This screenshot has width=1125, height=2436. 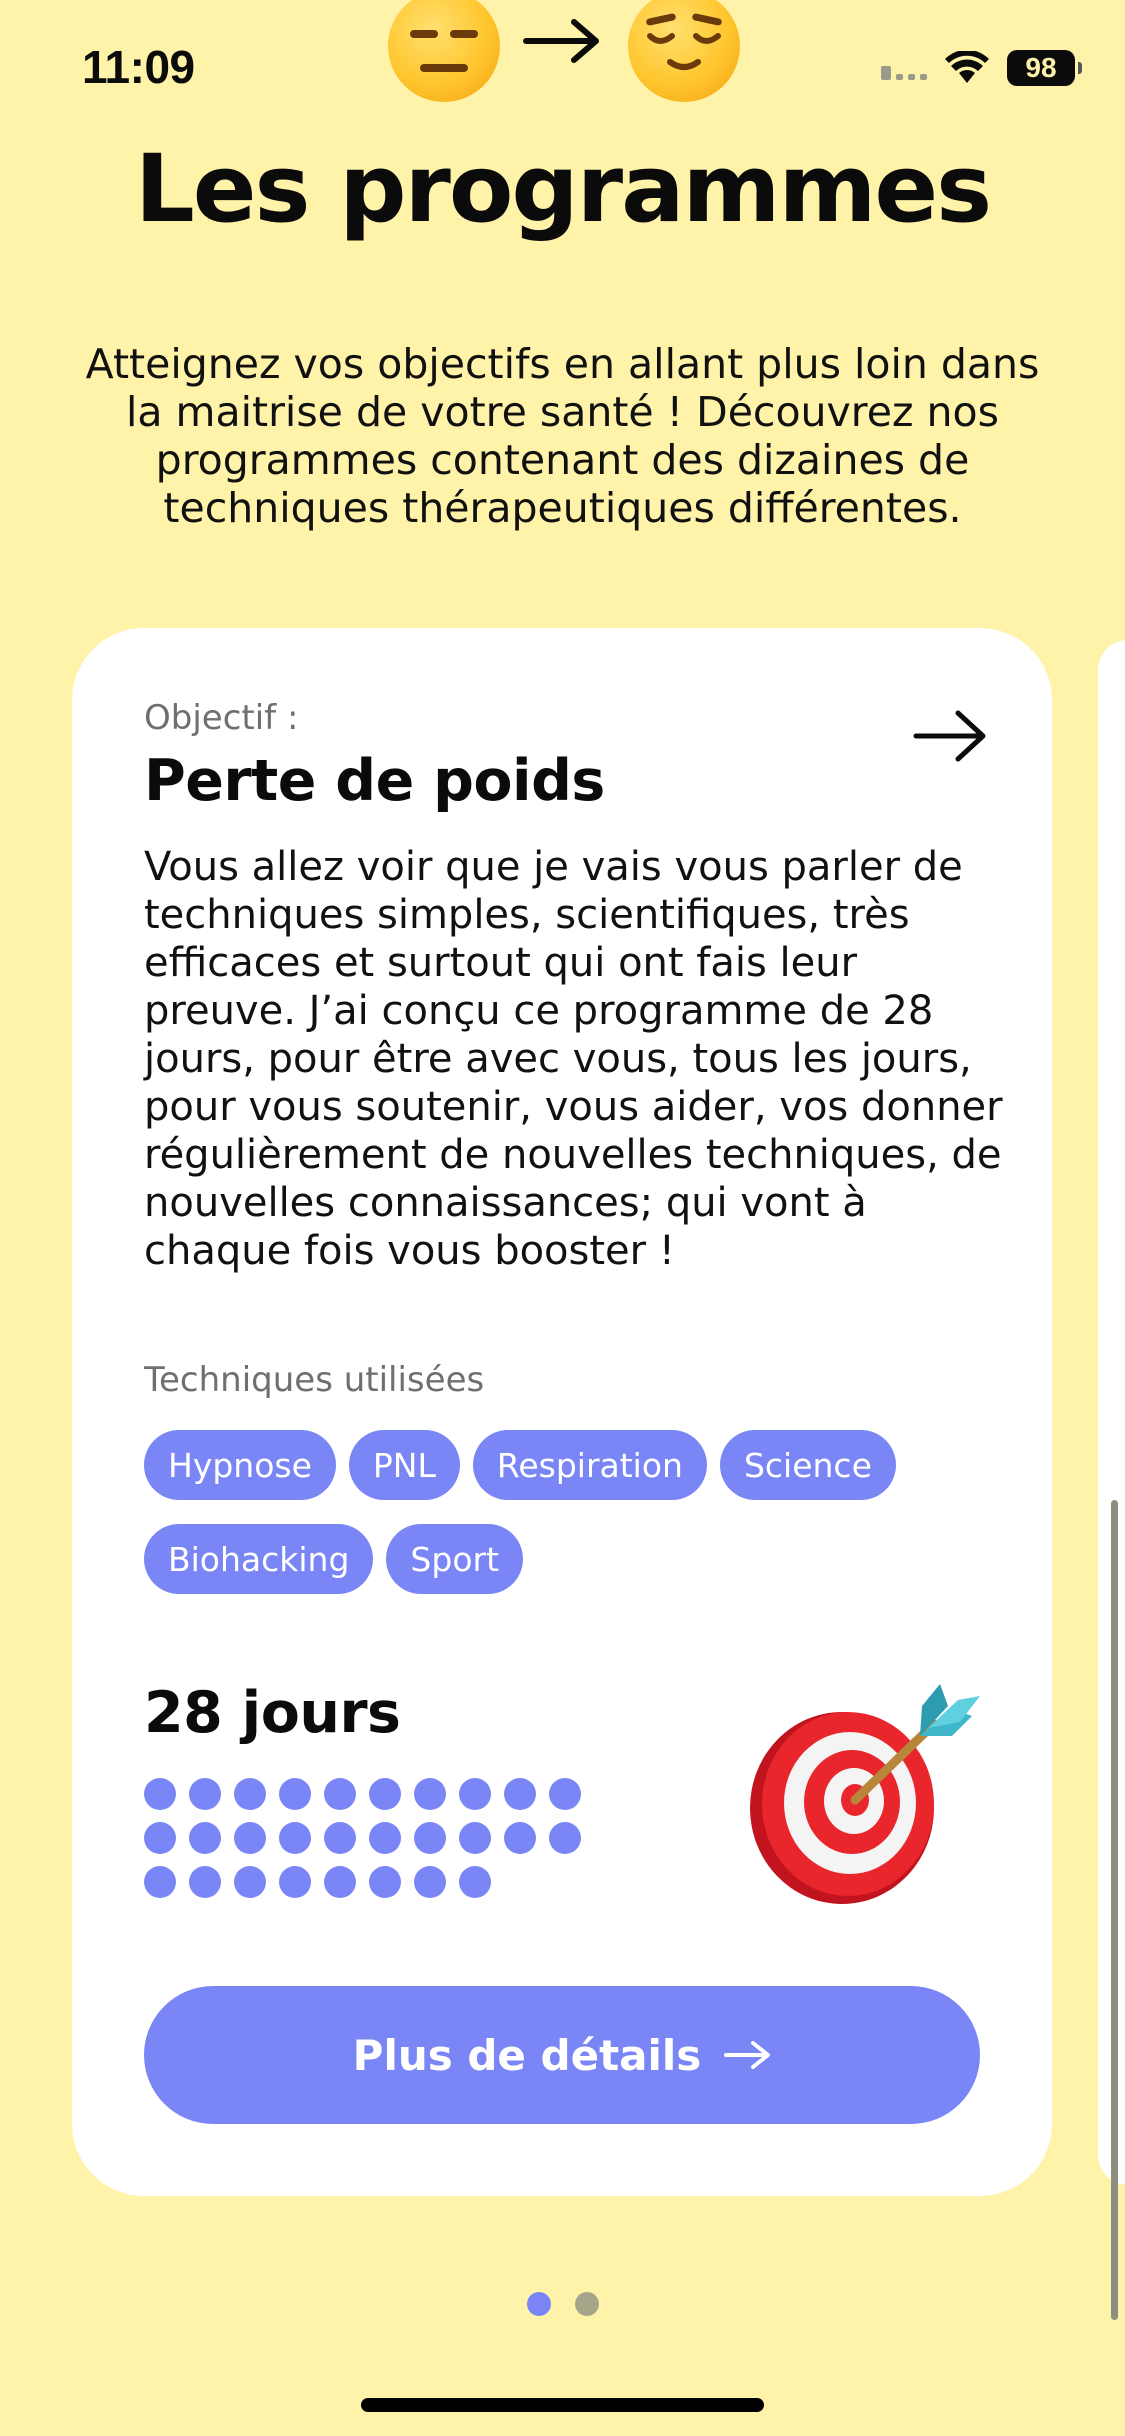 I want to click on status-time: 11:09, so click(x=138, y=67).